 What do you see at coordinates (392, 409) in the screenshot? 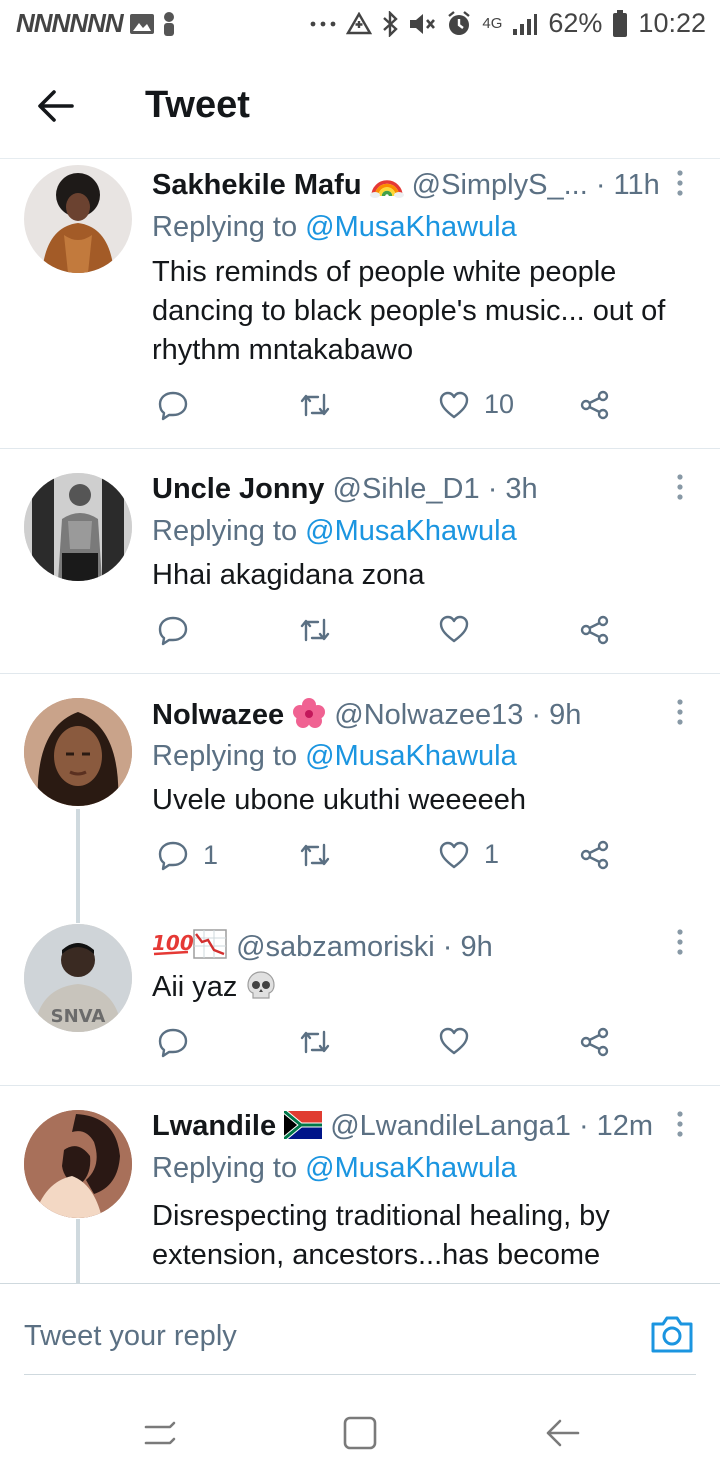
I see `tweet-actions: 10` at bounding box center [392, 409].